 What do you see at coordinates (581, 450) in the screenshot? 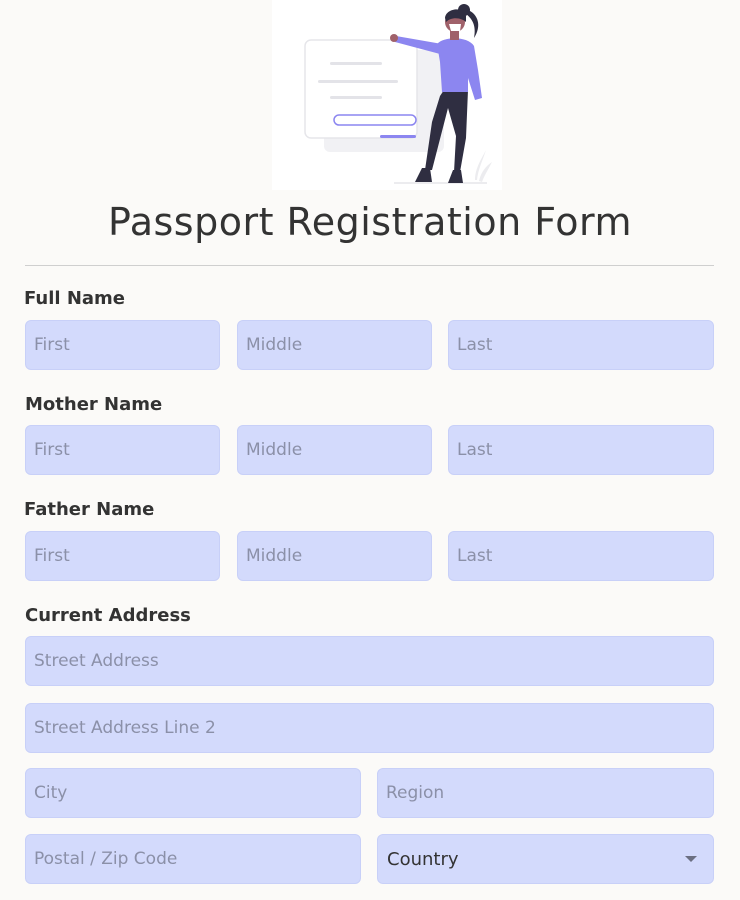
I see `mother-name-last-input` at bounding box center [581, 450].